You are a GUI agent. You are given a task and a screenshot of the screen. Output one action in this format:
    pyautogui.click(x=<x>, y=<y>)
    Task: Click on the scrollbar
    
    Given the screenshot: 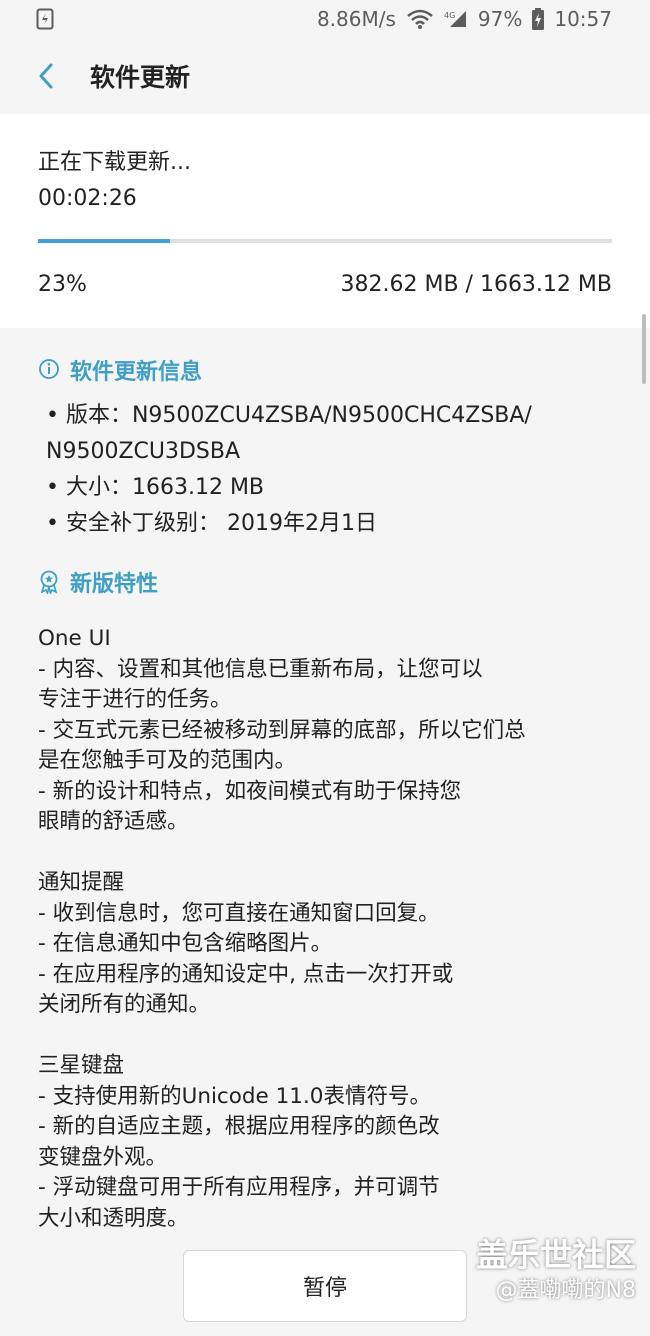 What is the action you would take?
    pyautogui.click(x=644, y=349)
    